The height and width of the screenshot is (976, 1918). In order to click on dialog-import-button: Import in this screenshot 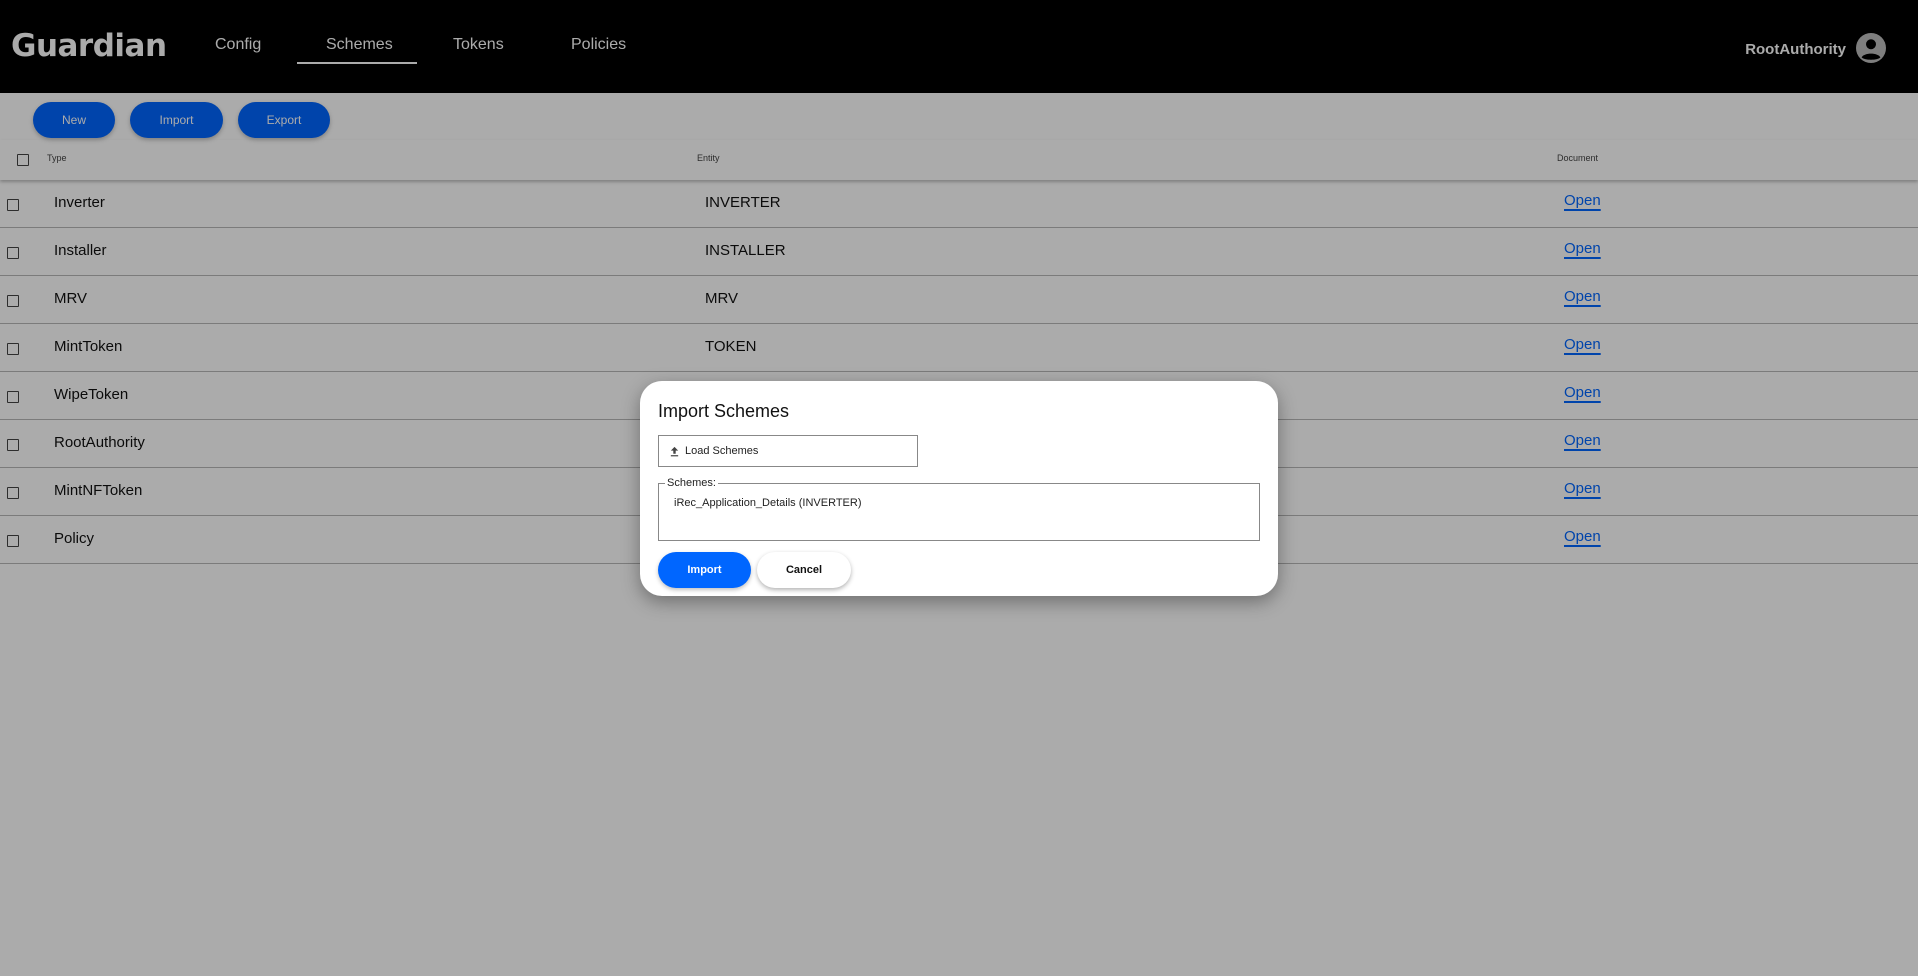, I will do `click(704, 570)`.